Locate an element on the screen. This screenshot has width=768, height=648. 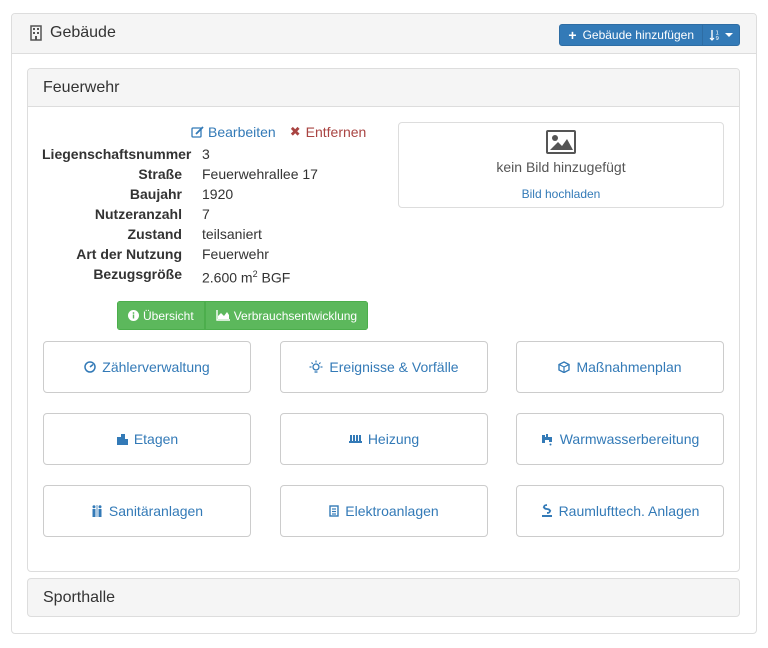
property-row: Nutzeranzahl 7 is located at coordinates (180, 214).